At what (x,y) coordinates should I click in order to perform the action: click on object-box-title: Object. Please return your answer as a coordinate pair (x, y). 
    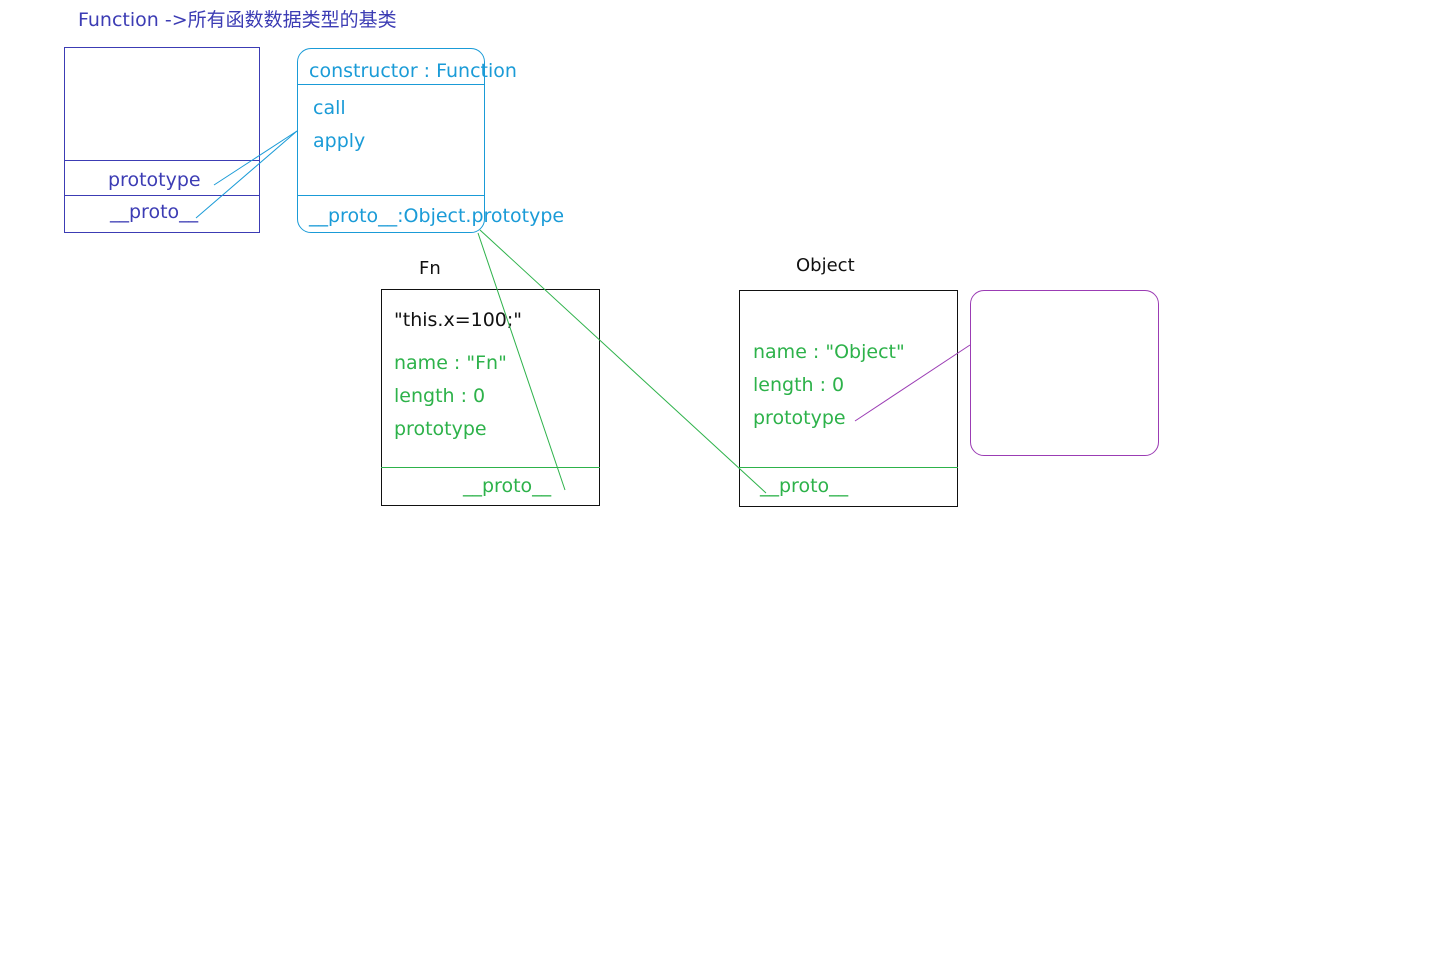
    Looking at the image, I should click on (825, 265).